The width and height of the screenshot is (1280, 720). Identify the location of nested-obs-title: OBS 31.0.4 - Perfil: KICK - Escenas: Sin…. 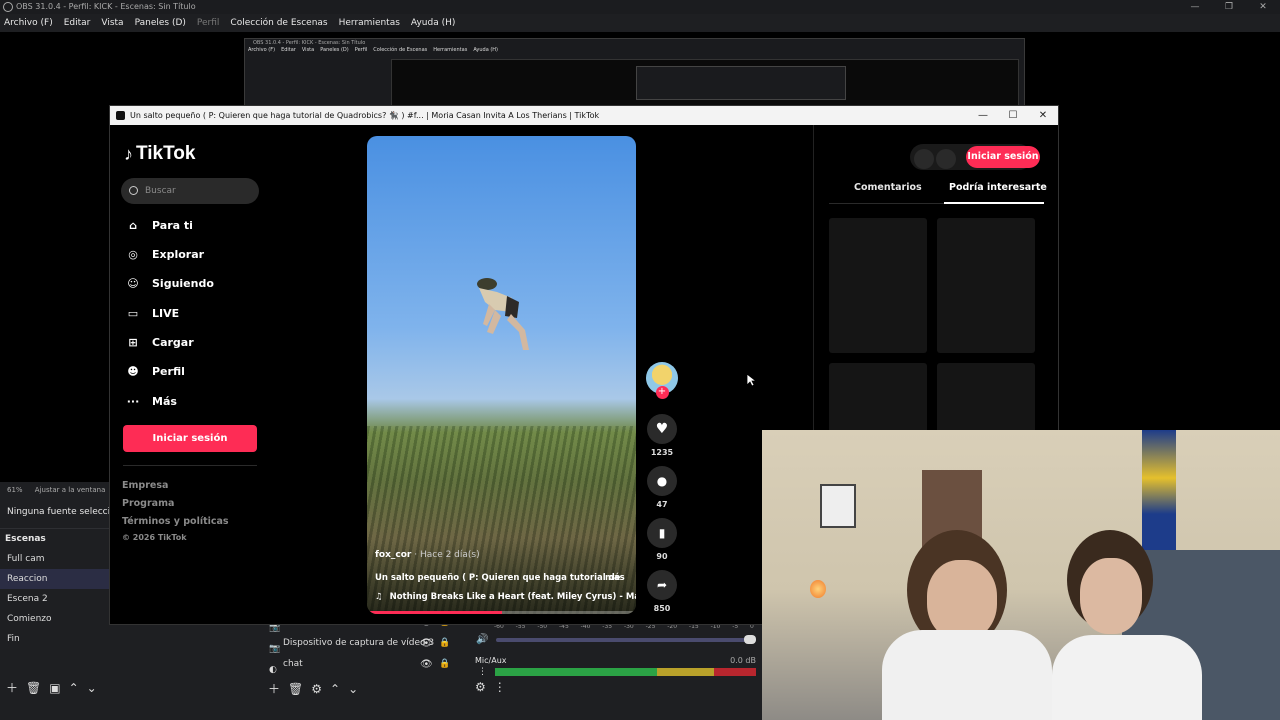
(309, 43).